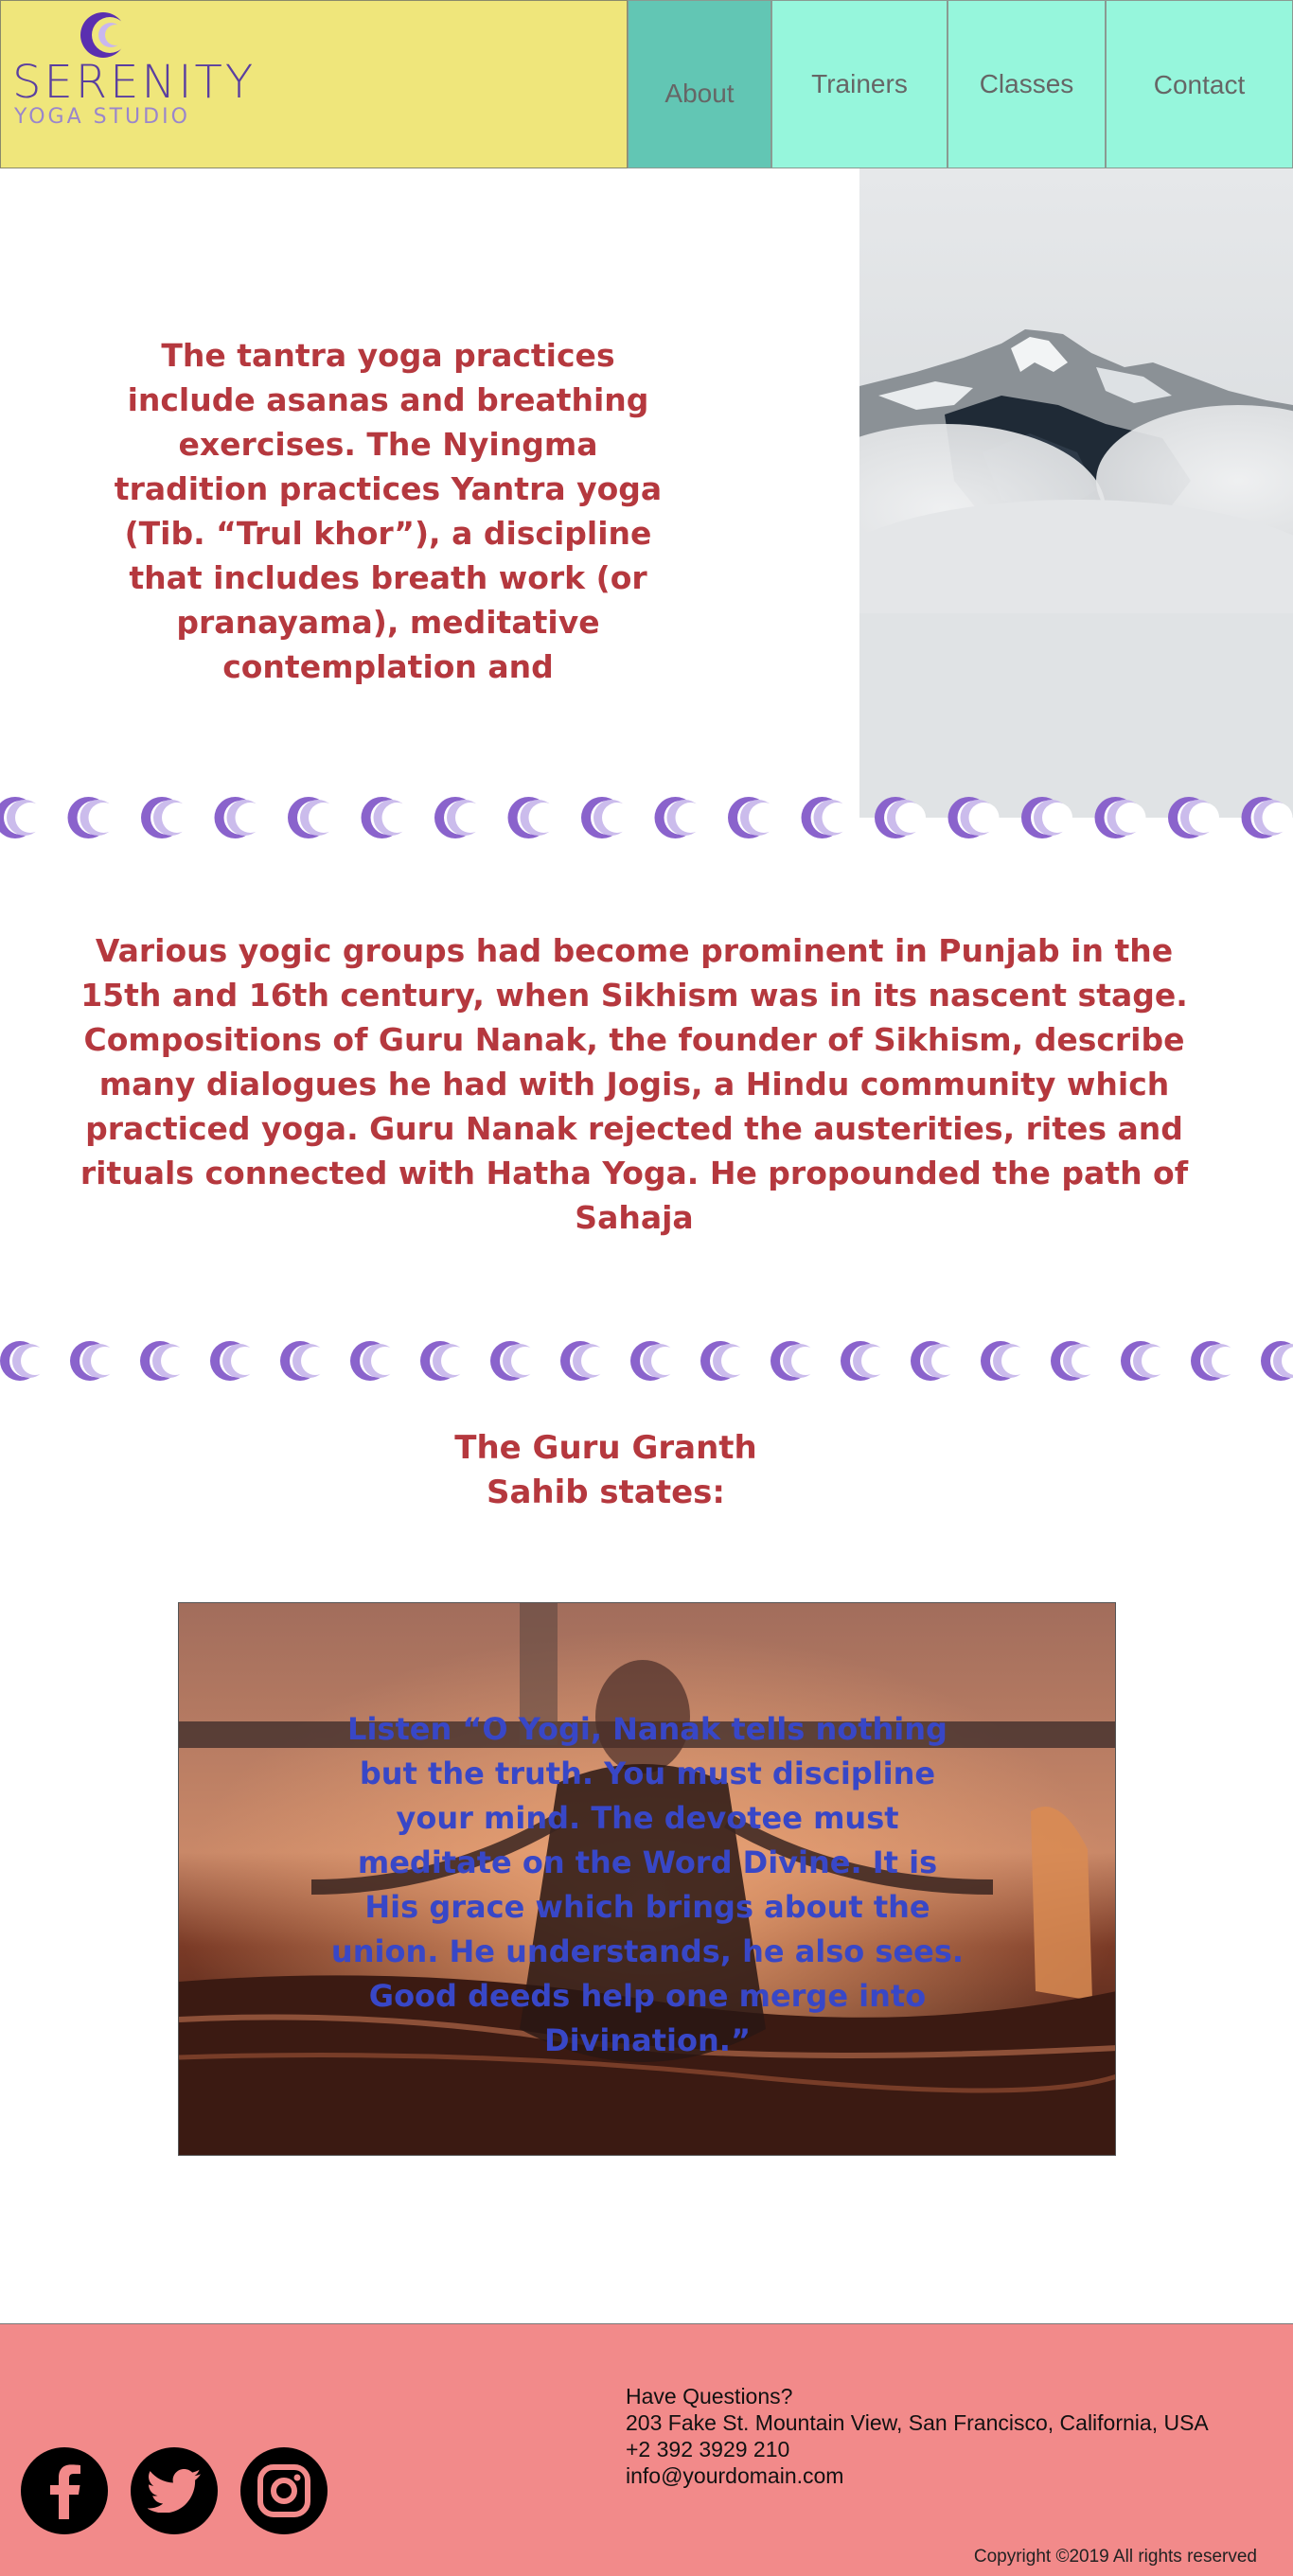 The height and width of the screenshot is (2576, 1293). I want to click on contact-heading: Have Questions?, so click(709, 2396).